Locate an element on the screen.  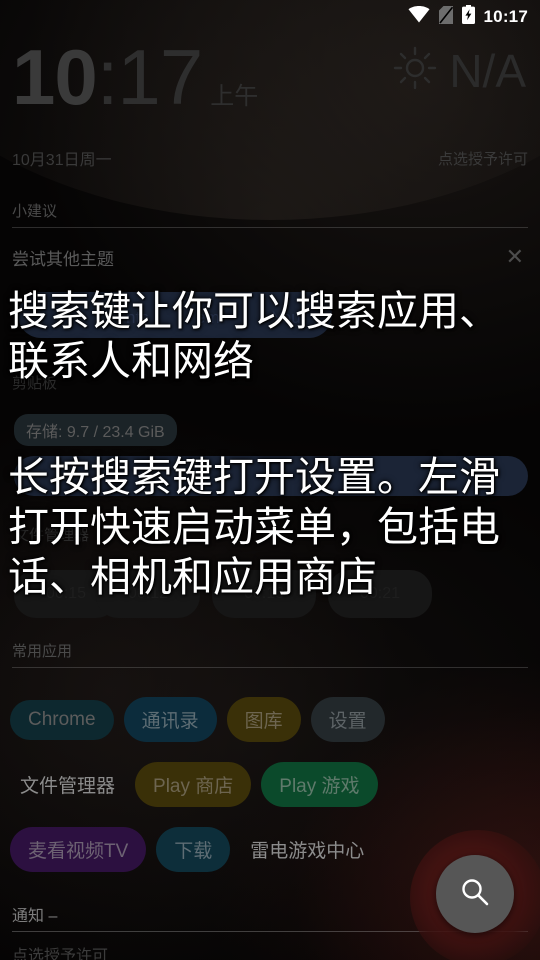
date-row: 10月31日周一 点选授予许可 is located at coordinates (270, 158).